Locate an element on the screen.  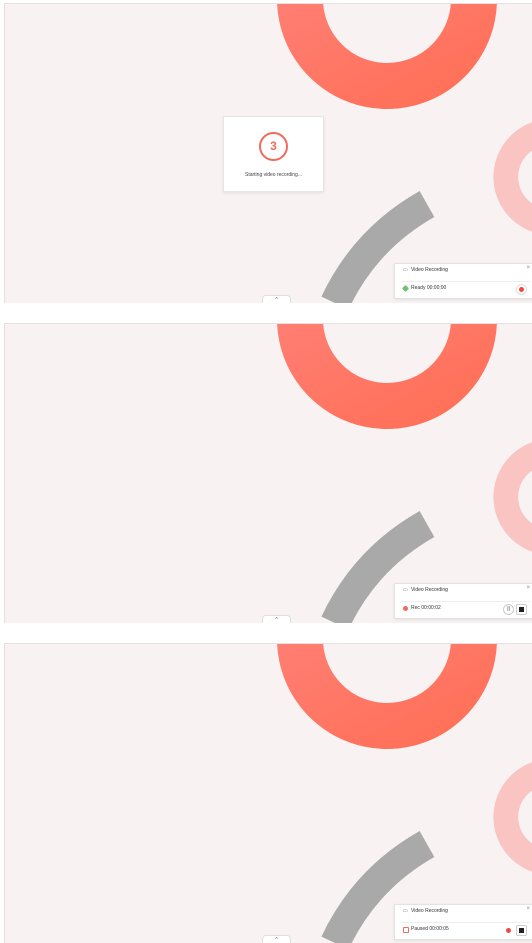
recording-panel: ▭ Video Recording × Paused 00:00:05 is located at coordinates (463, 922).